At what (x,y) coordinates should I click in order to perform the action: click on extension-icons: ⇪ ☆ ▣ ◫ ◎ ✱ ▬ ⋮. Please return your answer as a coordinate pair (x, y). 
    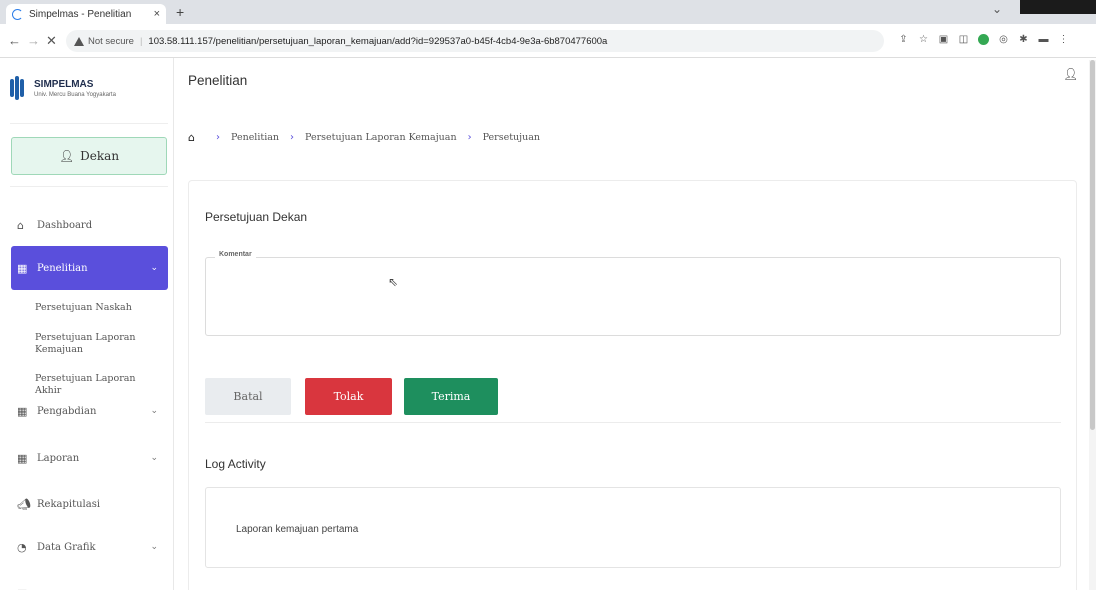
    Looking at the image, I should click on (983, 39).